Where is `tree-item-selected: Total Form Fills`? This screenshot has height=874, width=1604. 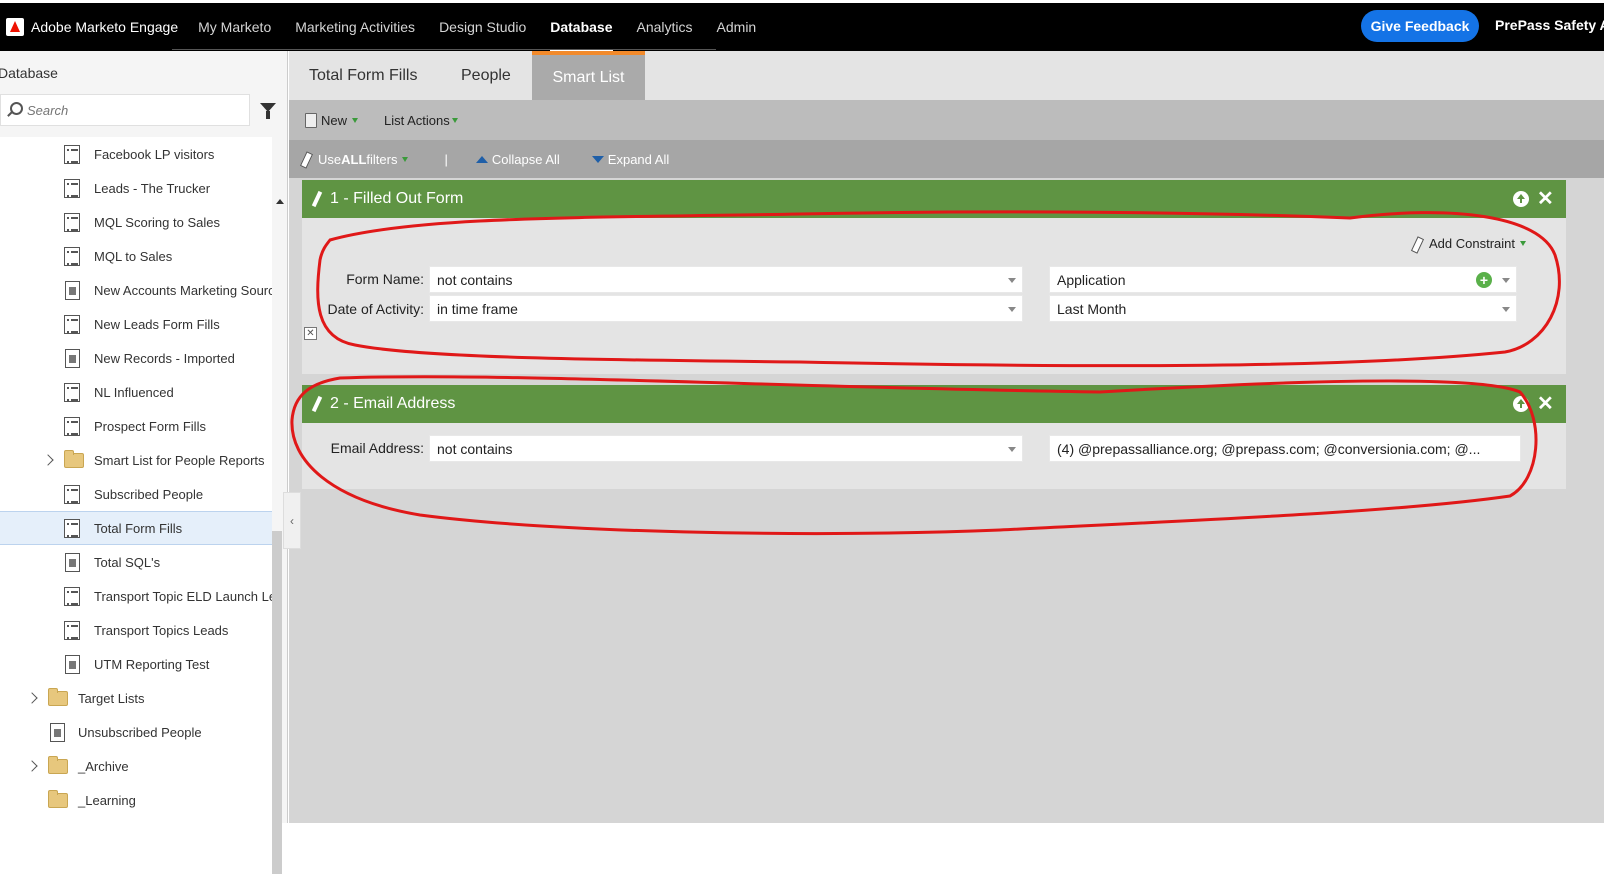 tree-item-selected: Total Form Fills is located at coordinates (136, 528).